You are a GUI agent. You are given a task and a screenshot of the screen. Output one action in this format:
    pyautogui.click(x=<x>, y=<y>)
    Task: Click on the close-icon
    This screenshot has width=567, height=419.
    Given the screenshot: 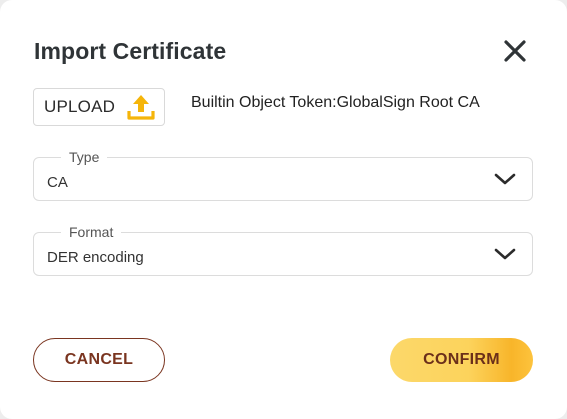 What is the action you would take?
    pyautogui.click(x=515, y=51)
    